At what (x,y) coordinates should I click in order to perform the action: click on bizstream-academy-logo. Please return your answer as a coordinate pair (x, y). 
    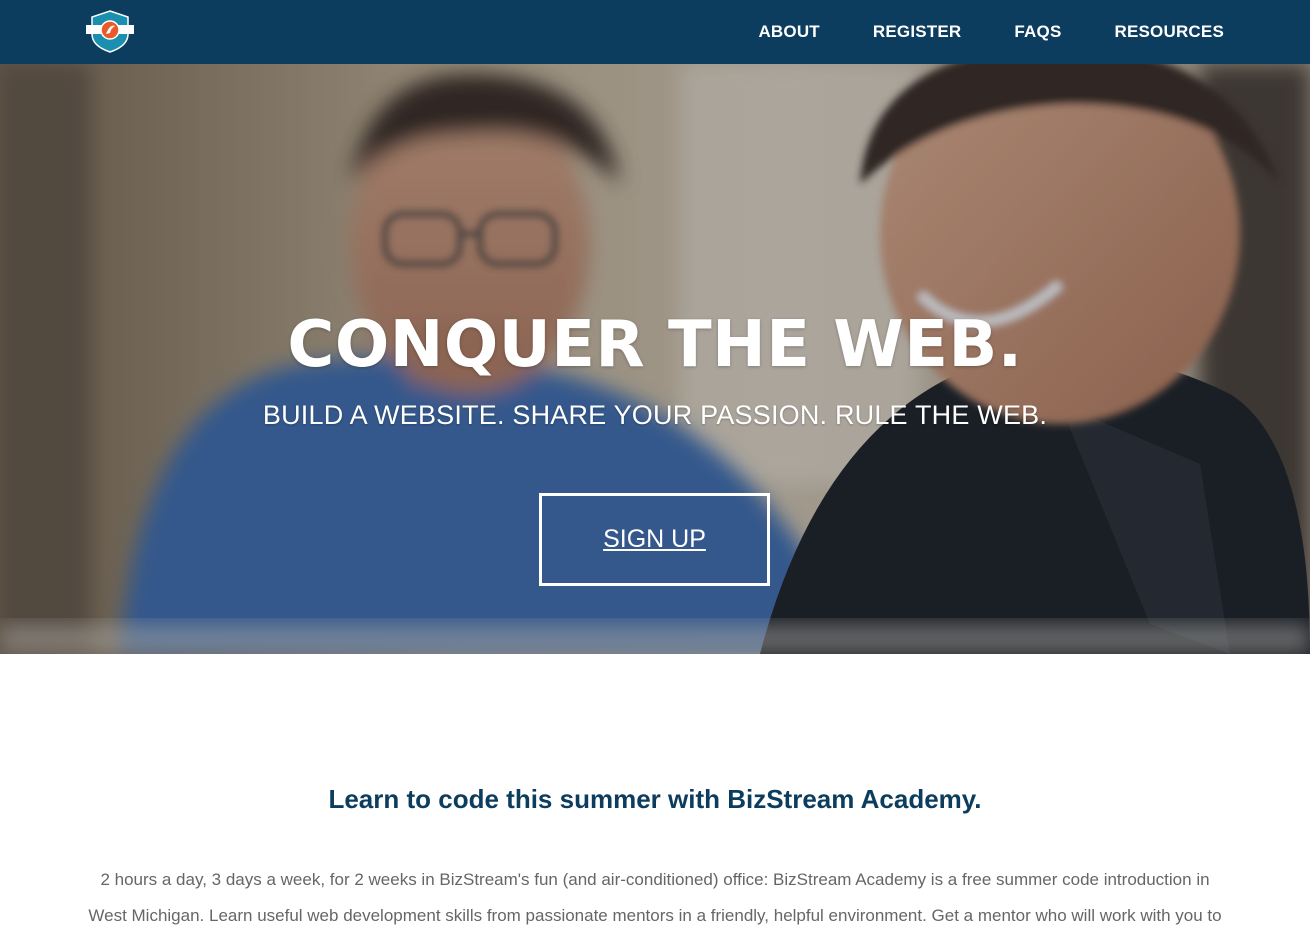
    Looking at the image, I should click on (110, 31).